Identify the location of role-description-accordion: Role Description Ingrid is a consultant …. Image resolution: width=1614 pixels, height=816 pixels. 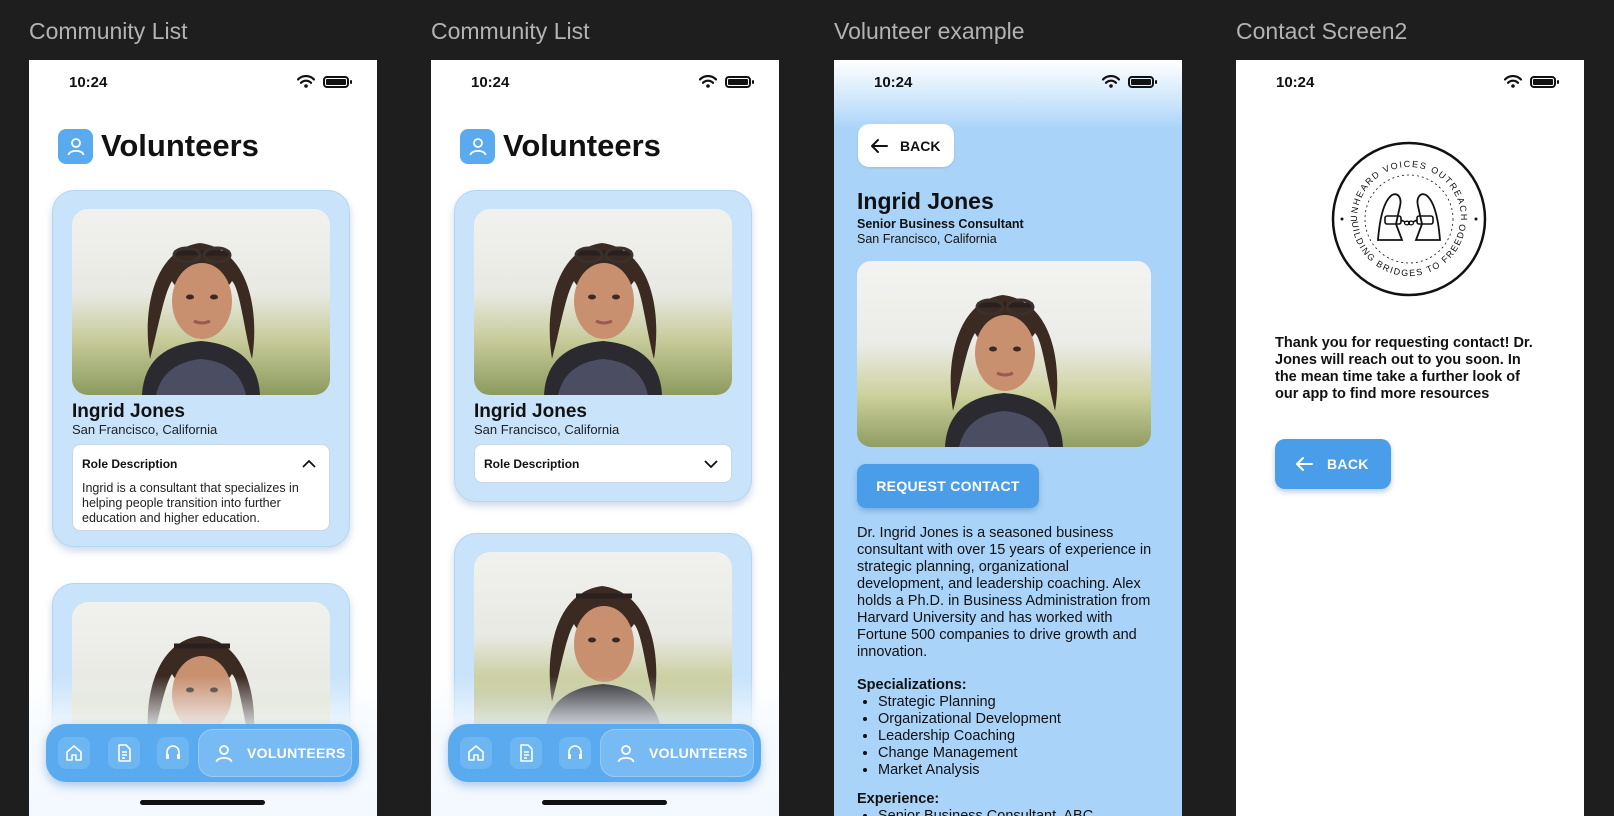
(201, 487).